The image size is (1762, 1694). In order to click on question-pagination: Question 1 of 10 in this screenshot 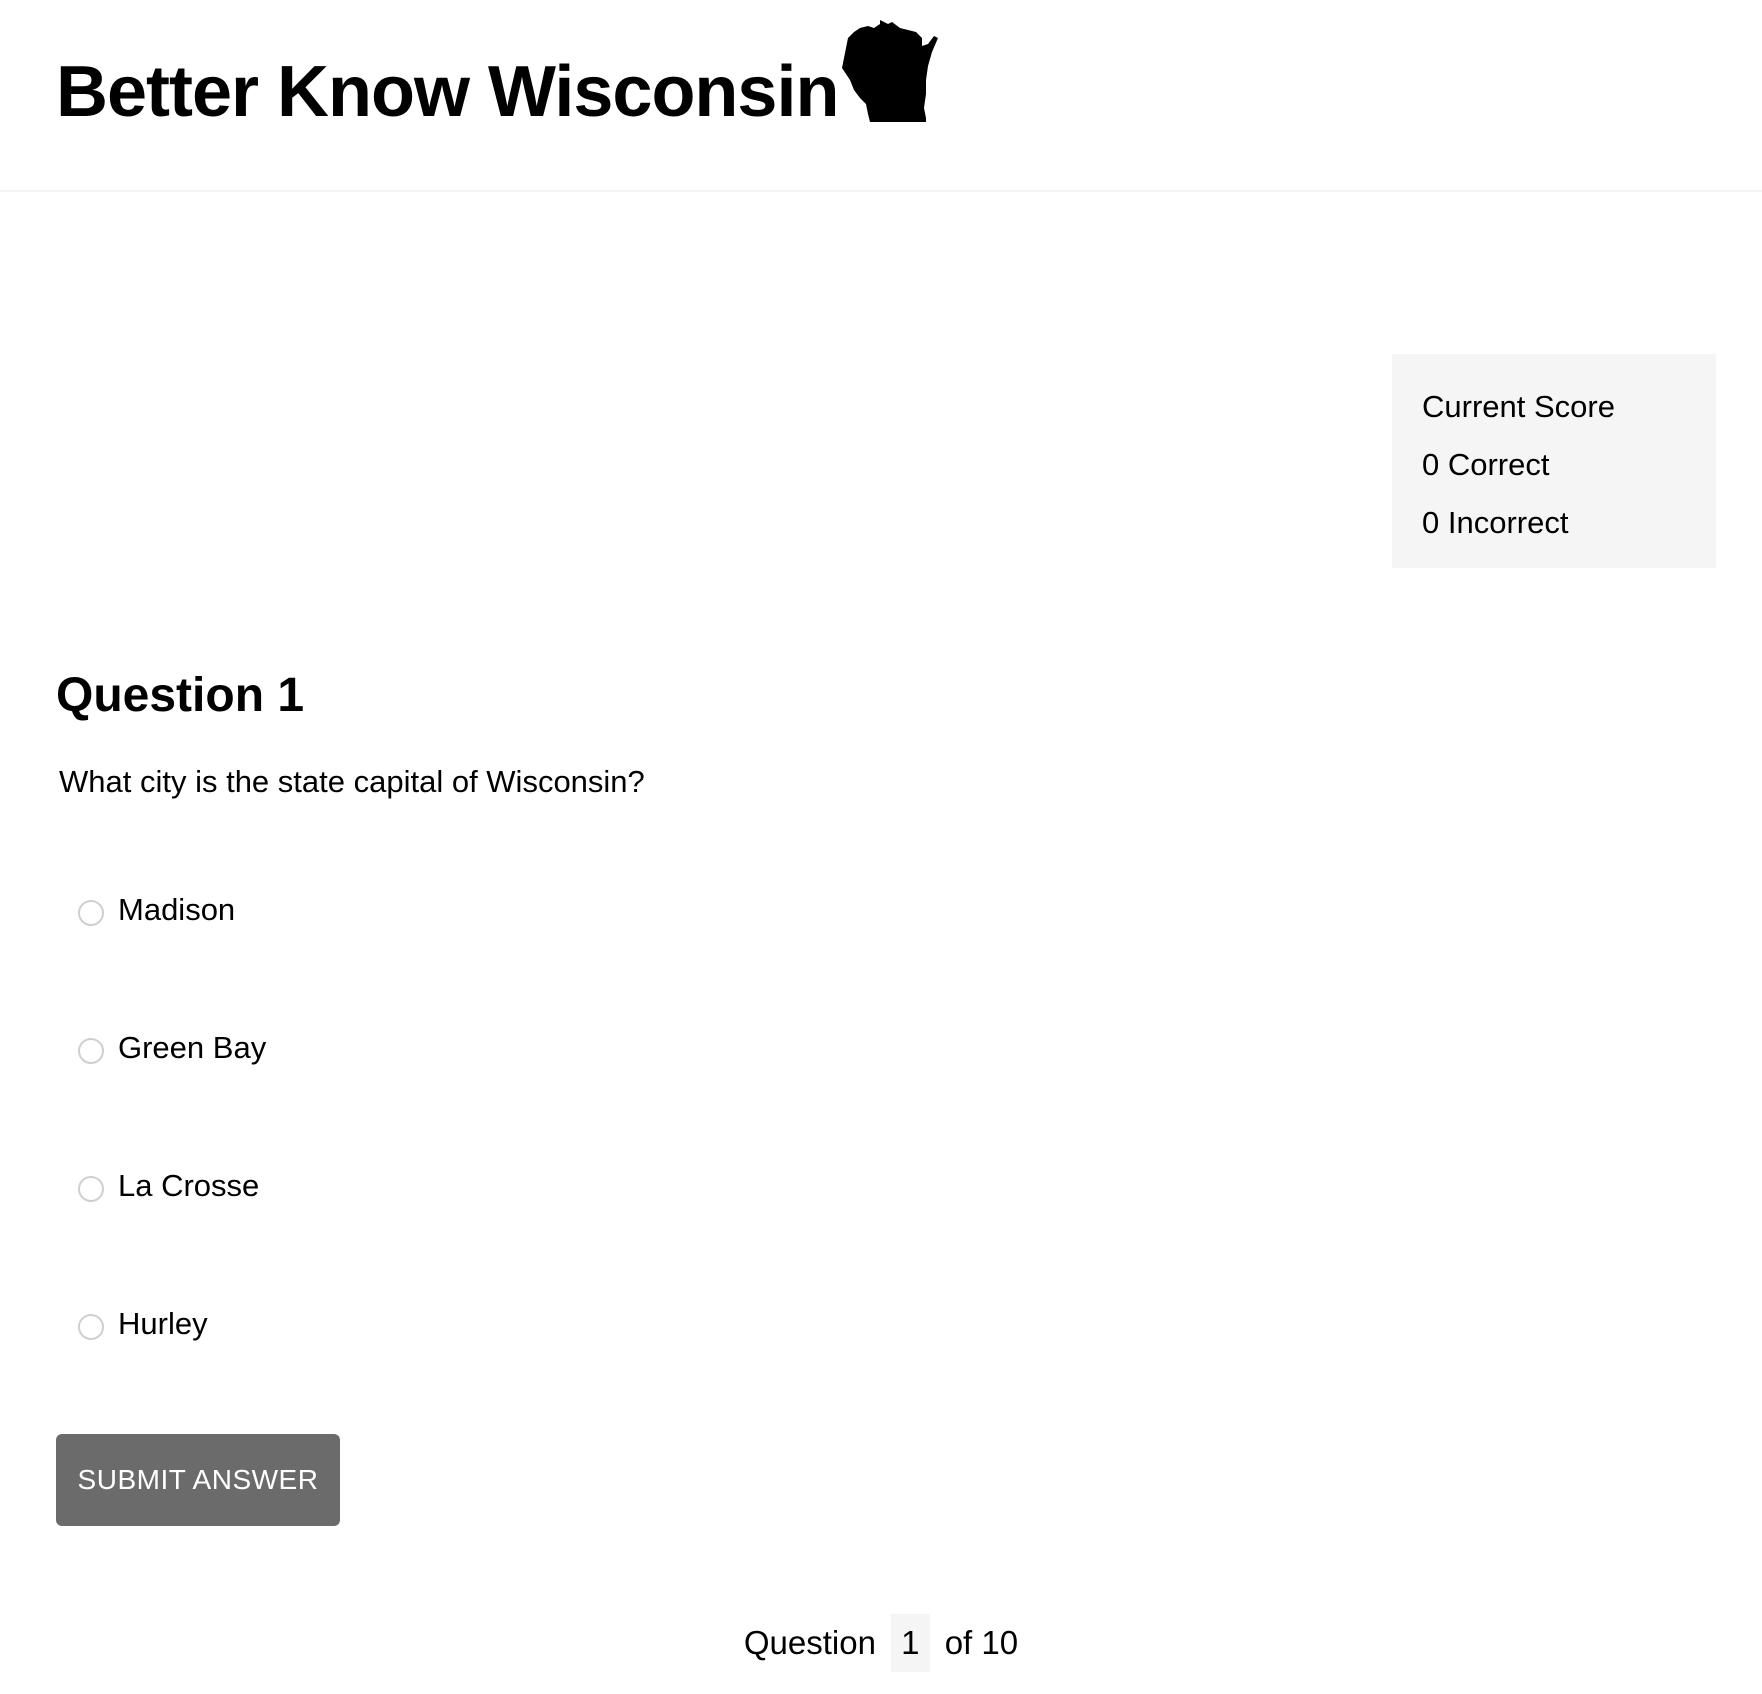, I will do `click(881, 1643)`.